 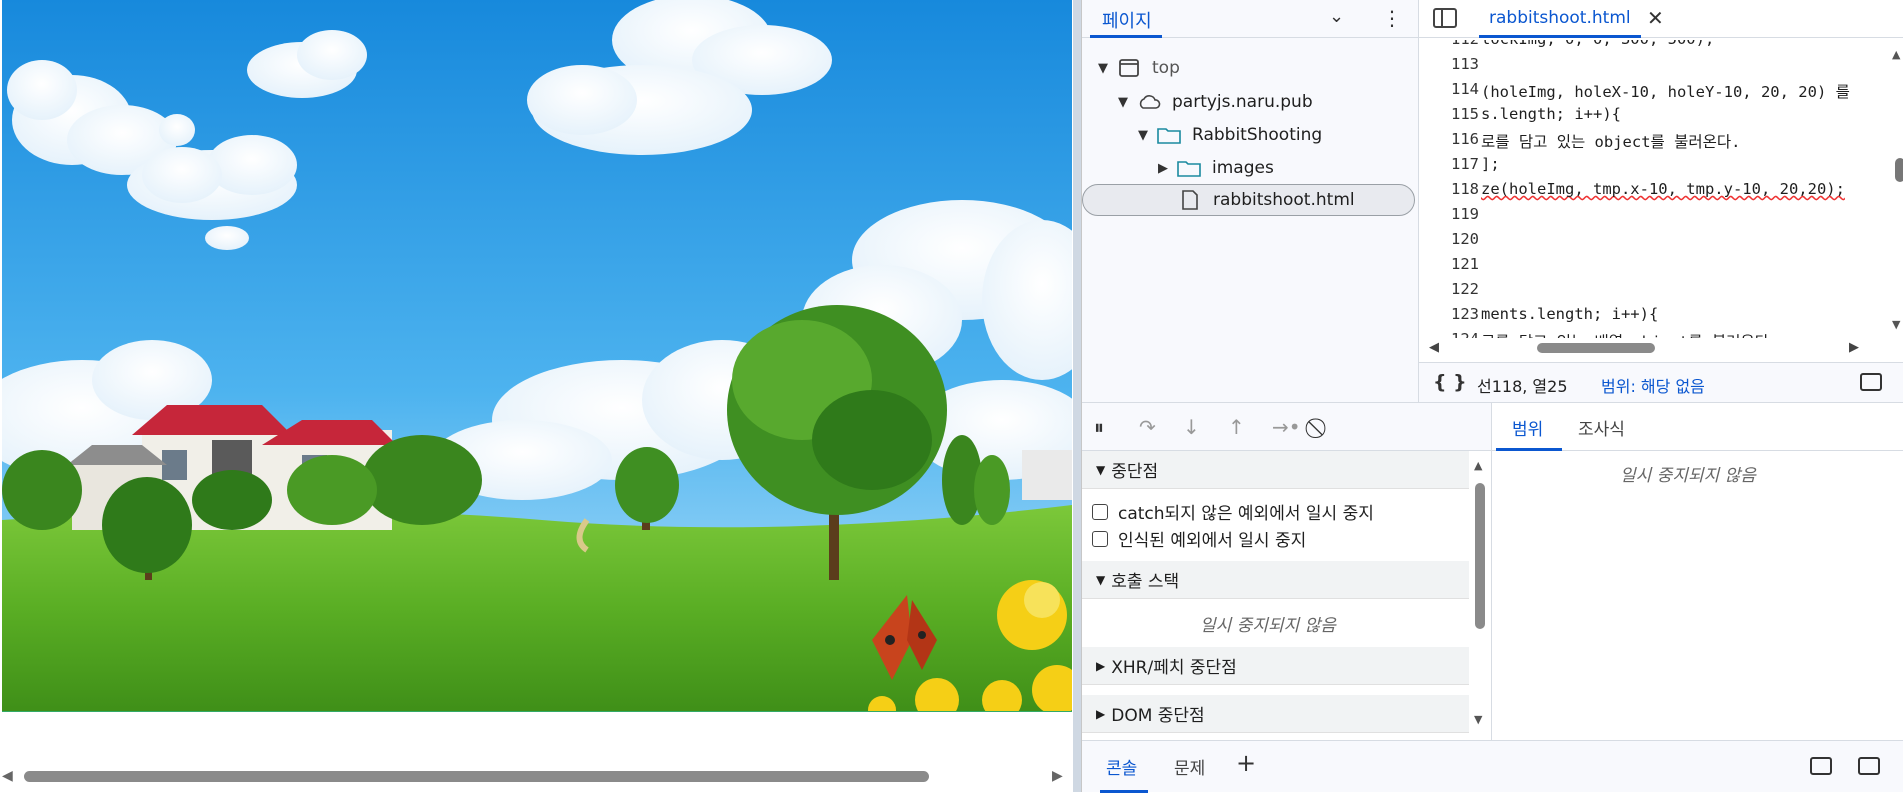 I want to click on checkbox-pause-uncaught: catch되지 않은 예외에서 일시 중지, so click(x=1233, y=511).